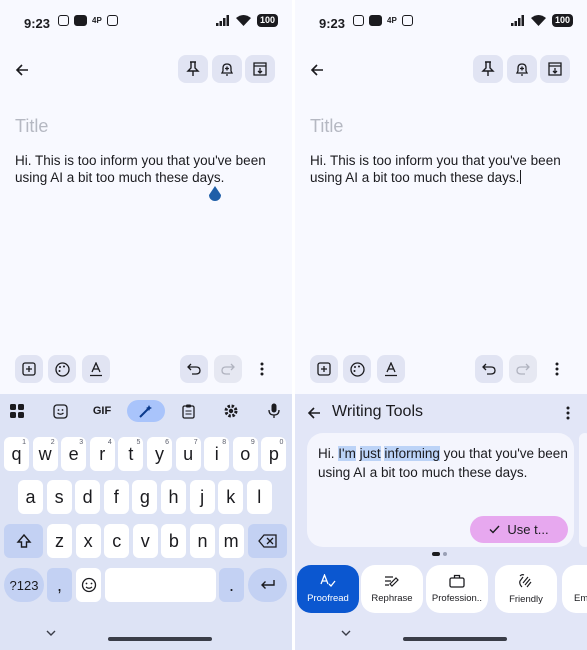 The height and width of the screenshot is (650, 587). Describe the element at coordinates (145, 541) in the screenshot. I see `key-v: v` at that location.